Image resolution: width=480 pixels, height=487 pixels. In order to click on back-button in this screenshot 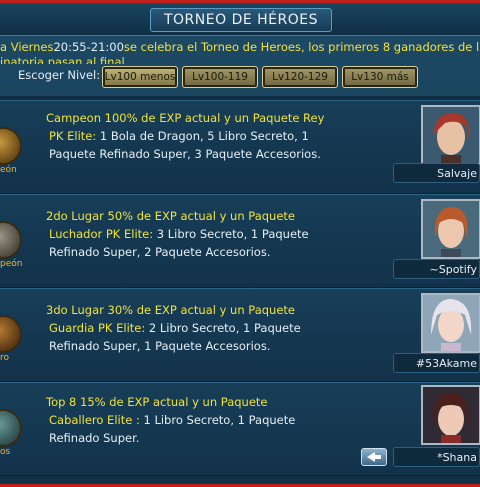, I will do `click(374, 457)`.